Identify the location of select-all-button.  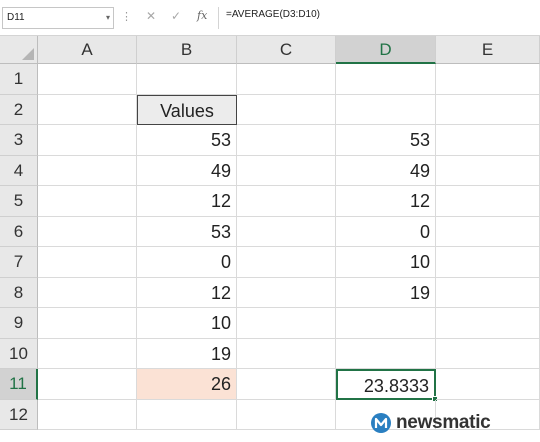
(19, 50).